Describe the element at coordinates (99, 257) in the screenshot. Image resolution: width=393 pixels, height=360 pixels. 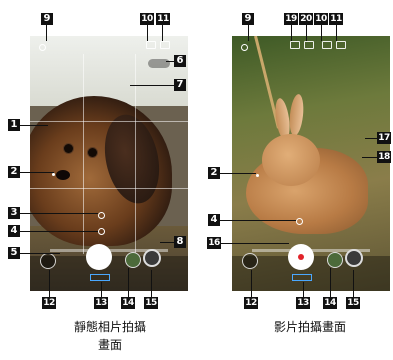
I see `shutter-button` at that location.